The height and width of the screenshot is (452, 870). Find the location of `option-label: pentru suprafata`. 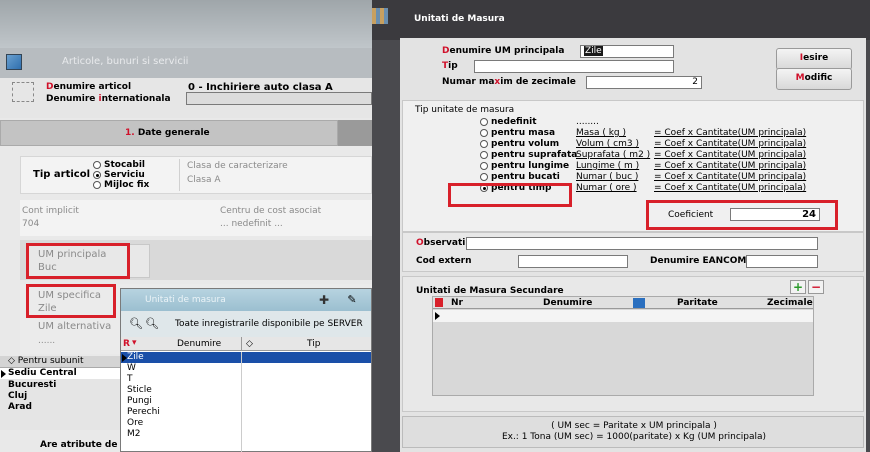

option-label: pentru suprafata is located at coordinates (534, 155).